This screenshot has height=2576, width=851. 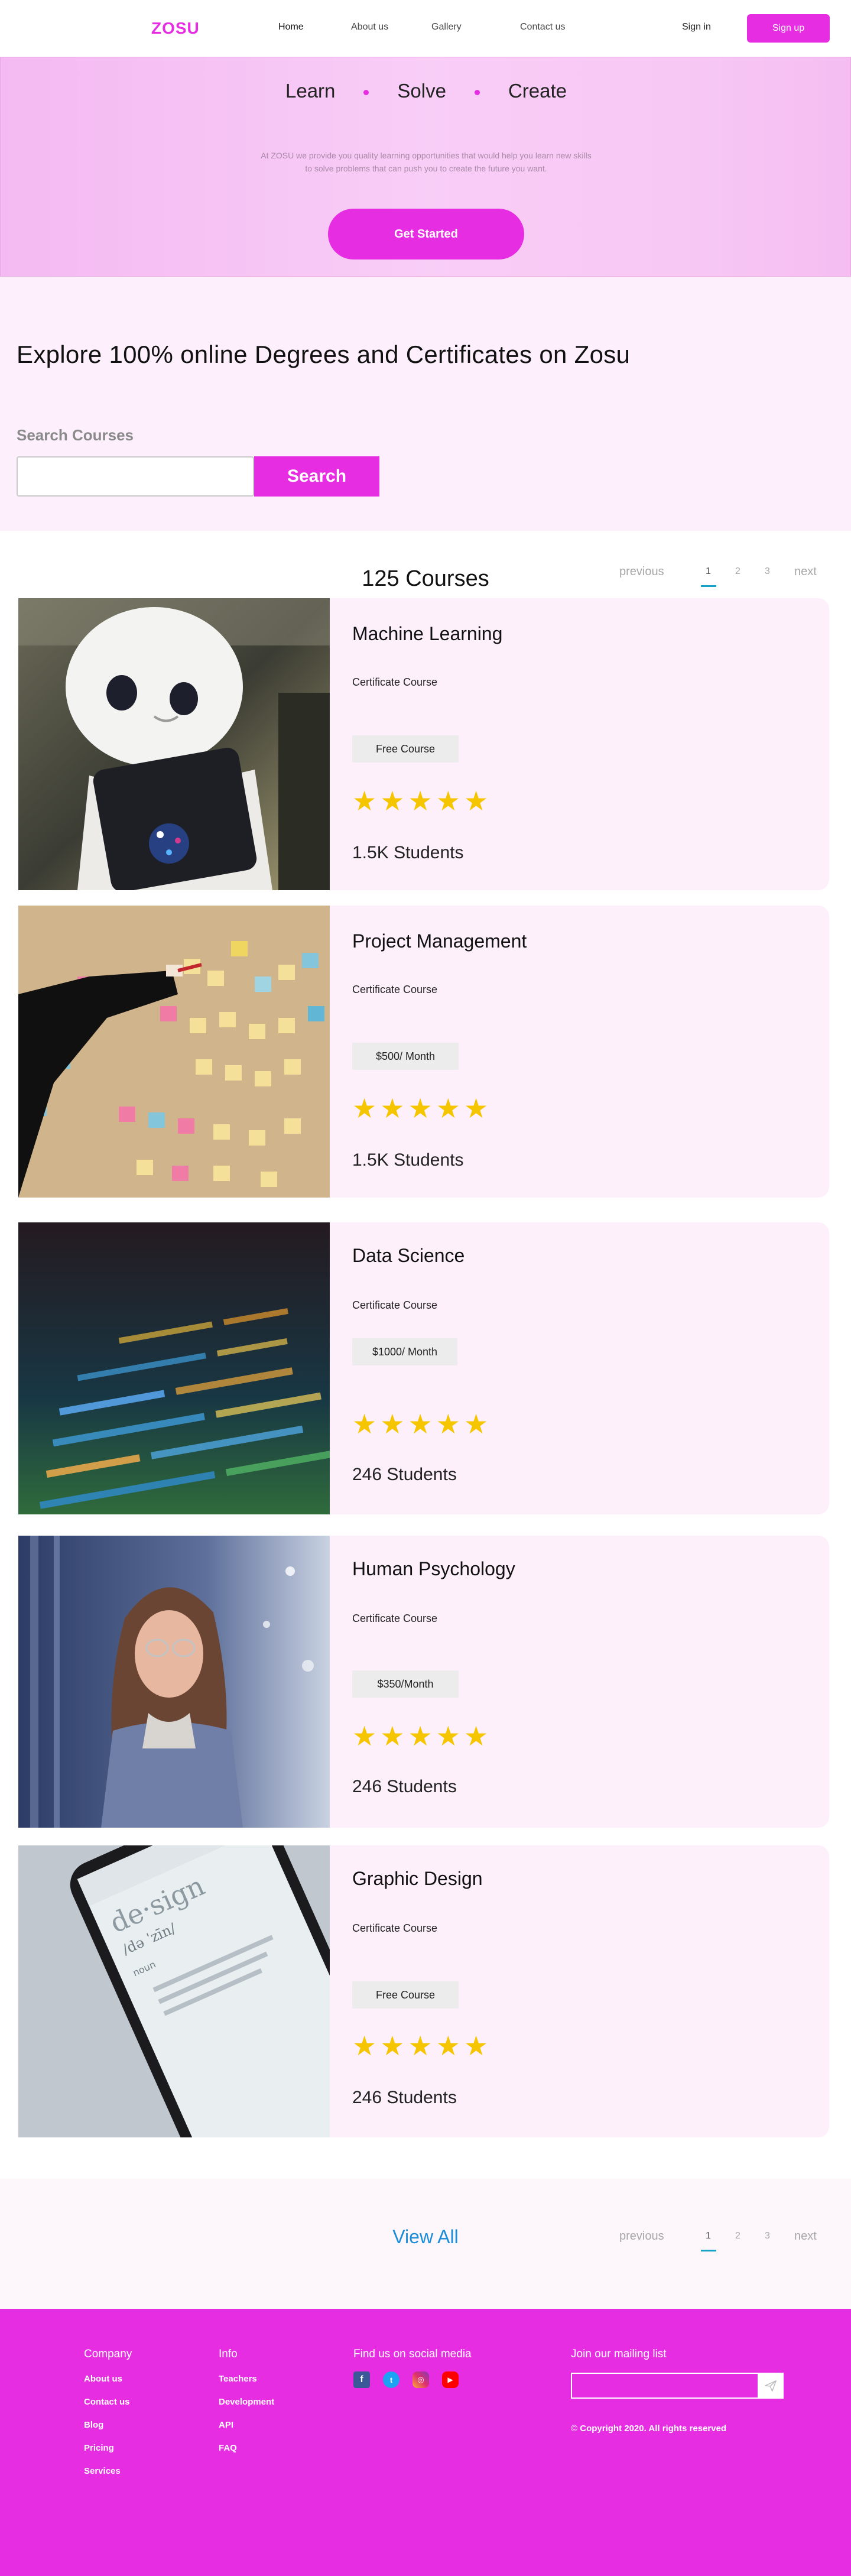 What do you see at coordinates (108, 2402) in the screenshot?
I see `footer-link-contact: Contact us` at bounding box center [108, 2402].